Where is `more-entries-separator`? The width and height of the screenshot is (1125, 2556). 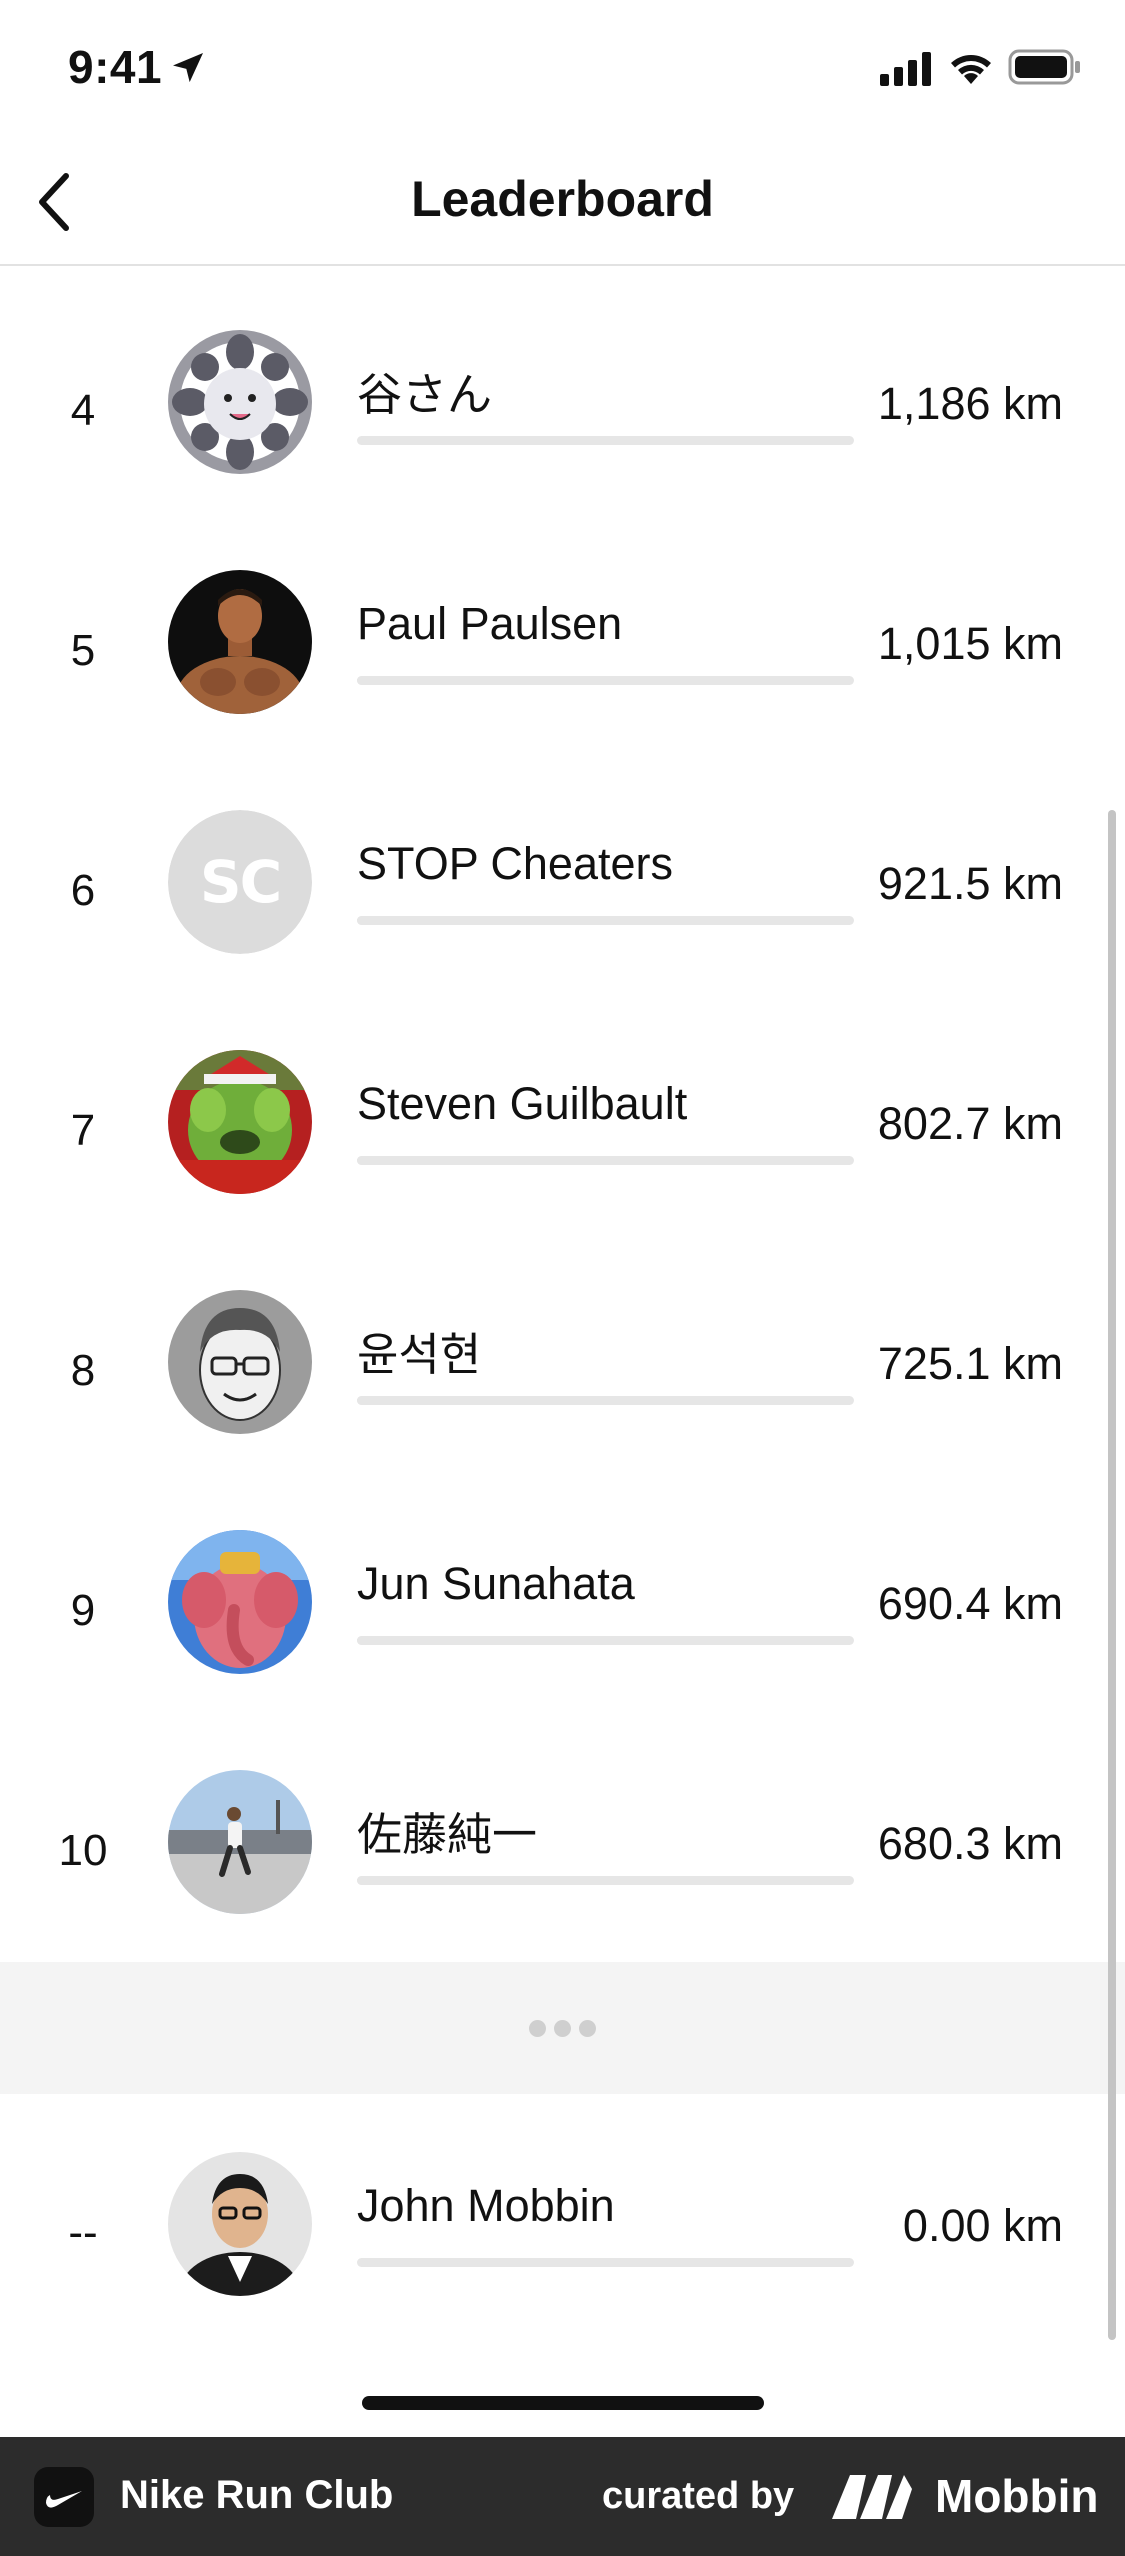 more-entries-separator is located at coordinates (562, 2028).